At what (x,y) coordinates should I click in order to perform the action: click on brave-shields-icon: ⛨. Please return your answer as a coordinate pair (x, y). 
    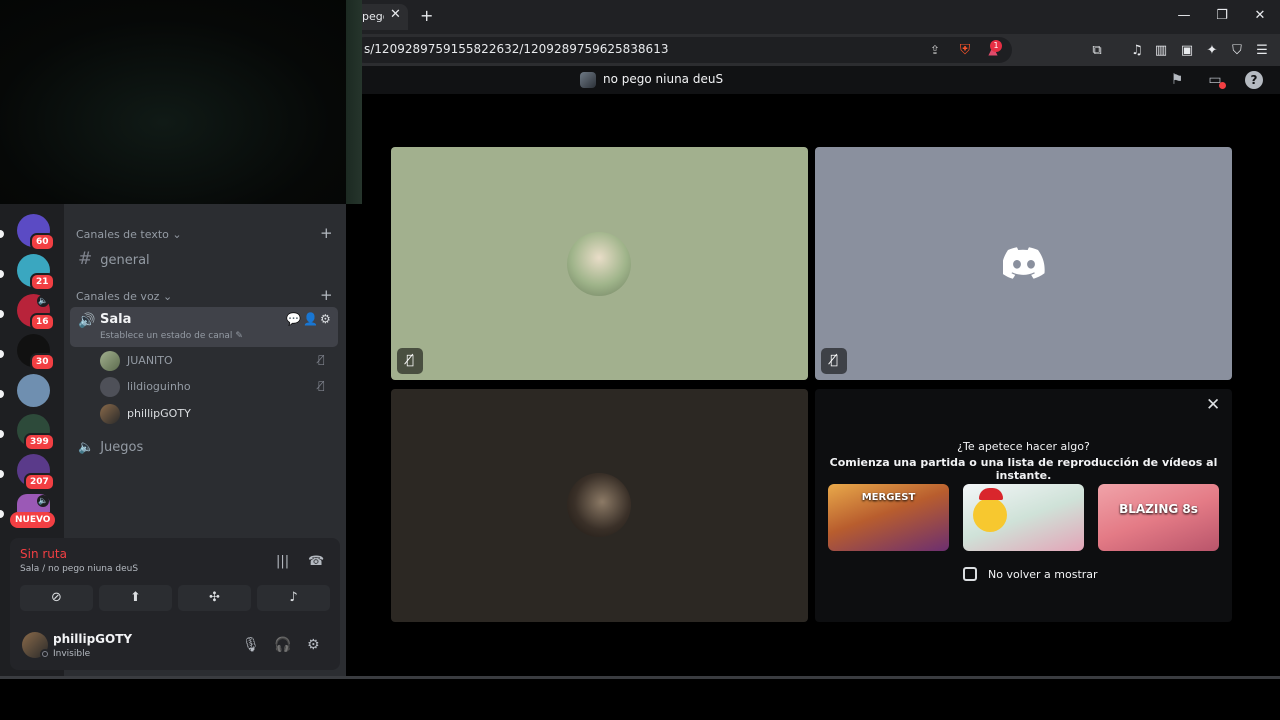
    Looking at the image, I should click on (965, 50).